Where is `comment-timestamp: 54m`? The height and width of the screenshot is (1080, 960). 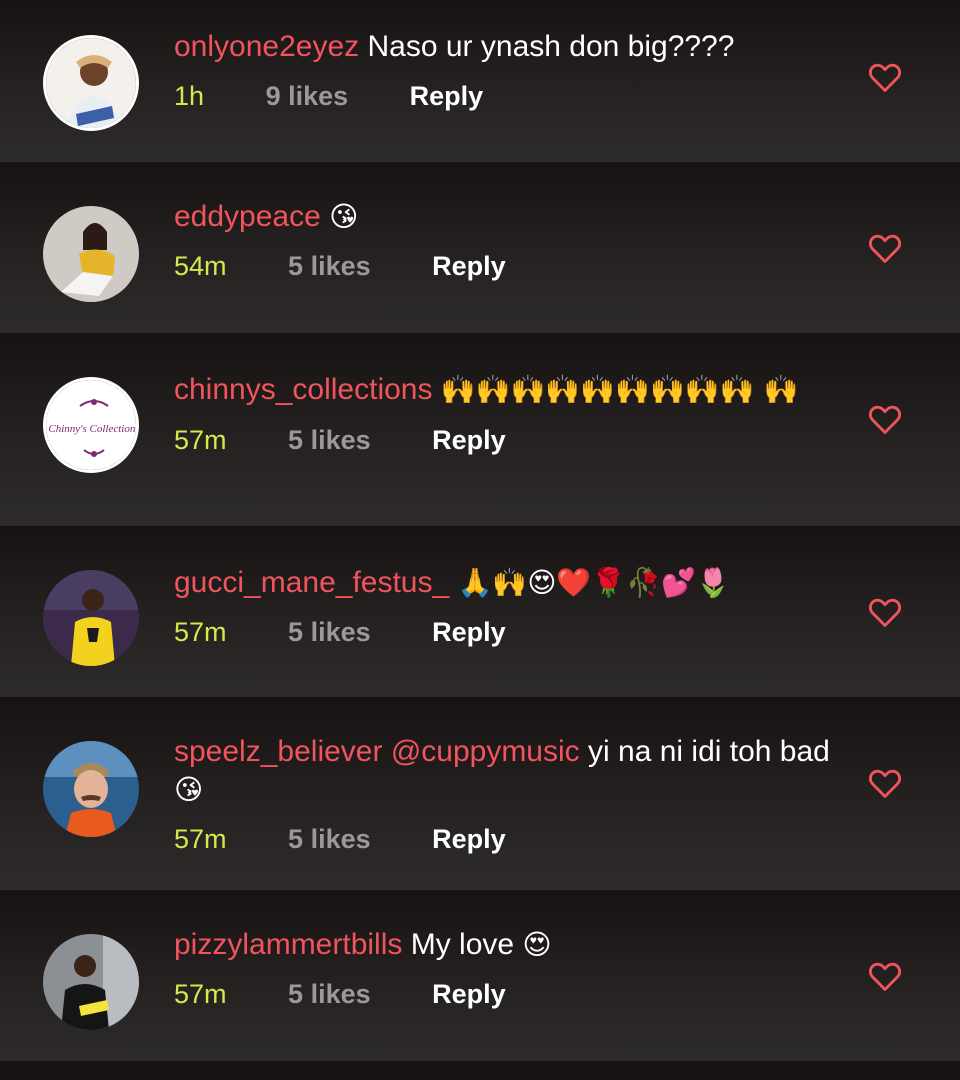 comment-timestamp: 54m is located at coordinates (200, 266).